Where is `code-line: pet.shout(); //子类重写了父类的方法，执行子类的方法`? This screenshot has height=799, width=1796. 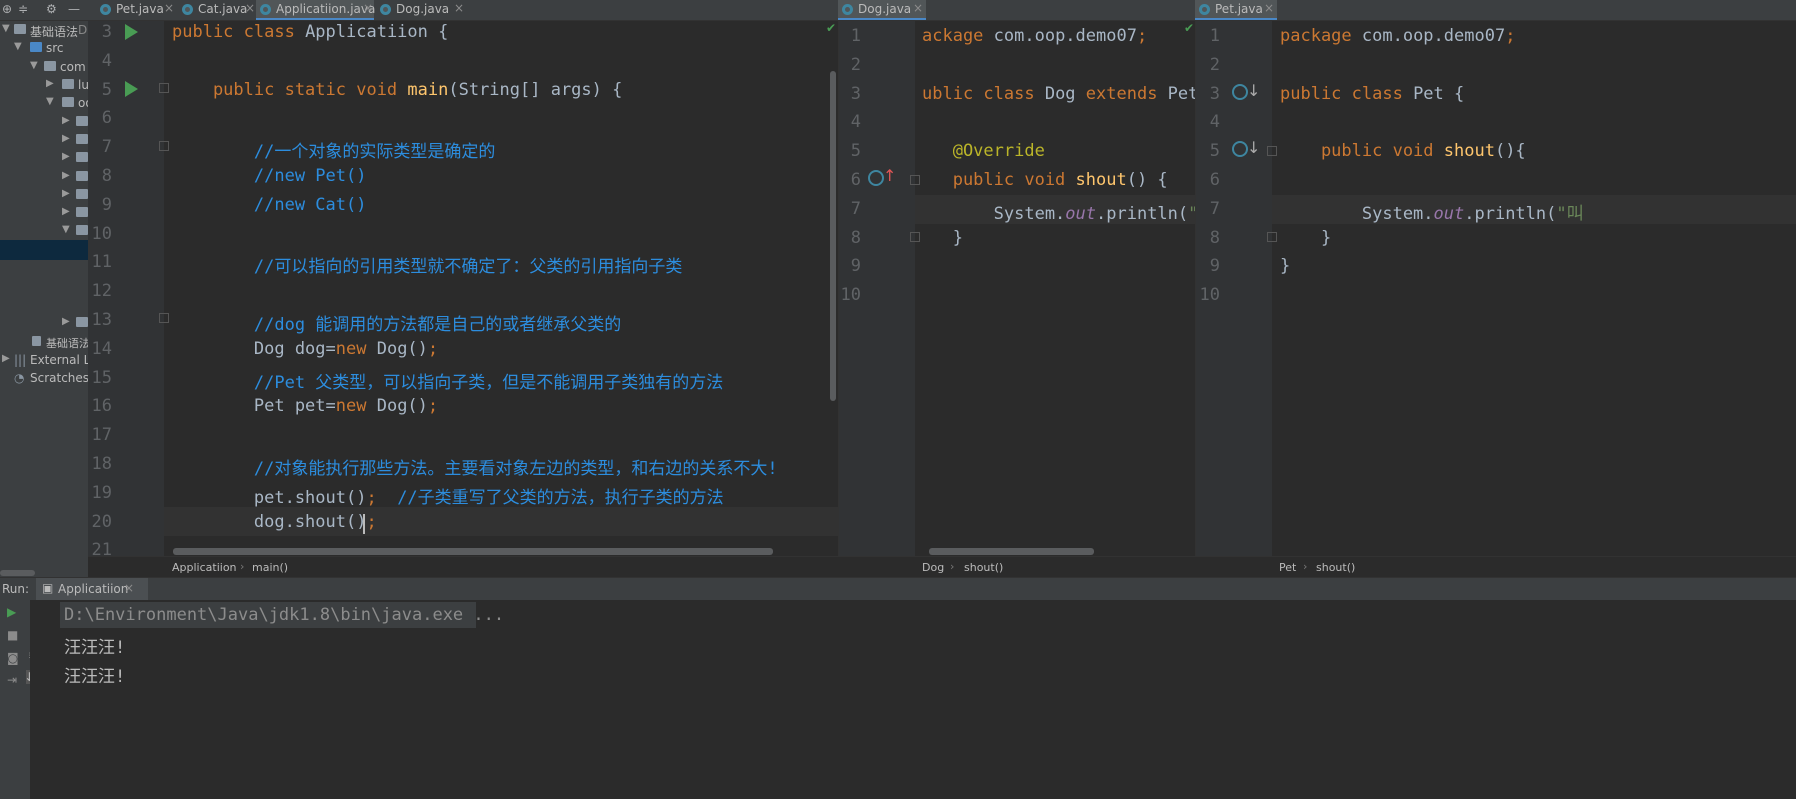 code-line: pet.shout(); //子类重写了父类的方法，执行子类的方法 is located at coordinates (448, 495).